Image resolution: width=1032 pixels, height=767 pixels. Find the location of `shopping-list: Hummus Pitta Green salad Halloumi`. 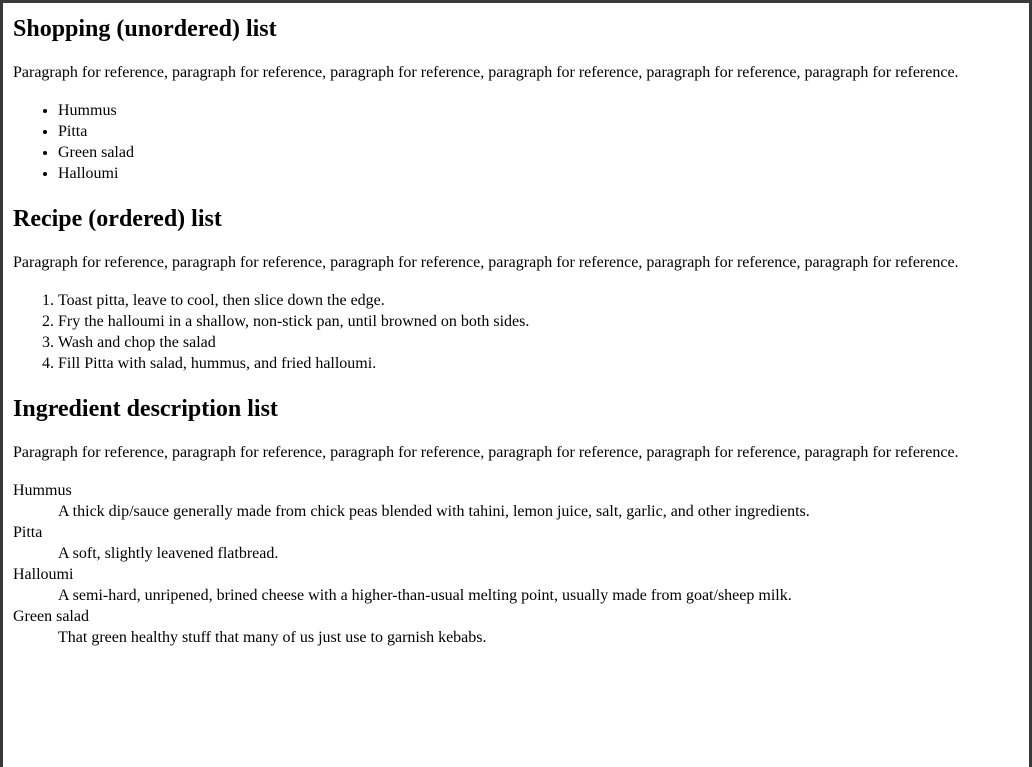

shopping-list: Hummus Pitta Green salad Halloumi is located at coordinates (512, 142).